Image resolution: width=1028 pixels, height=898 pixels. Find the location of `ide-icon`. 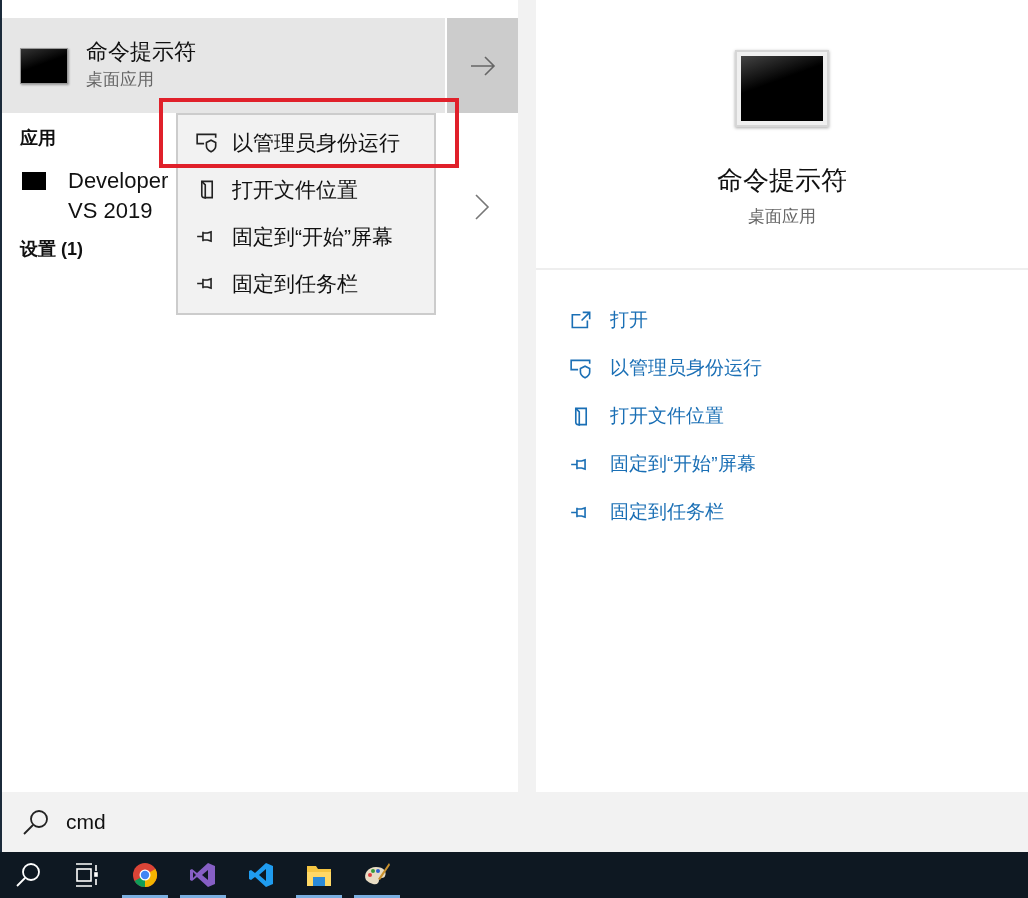

ide-icon is located at coordinates (203, 875).